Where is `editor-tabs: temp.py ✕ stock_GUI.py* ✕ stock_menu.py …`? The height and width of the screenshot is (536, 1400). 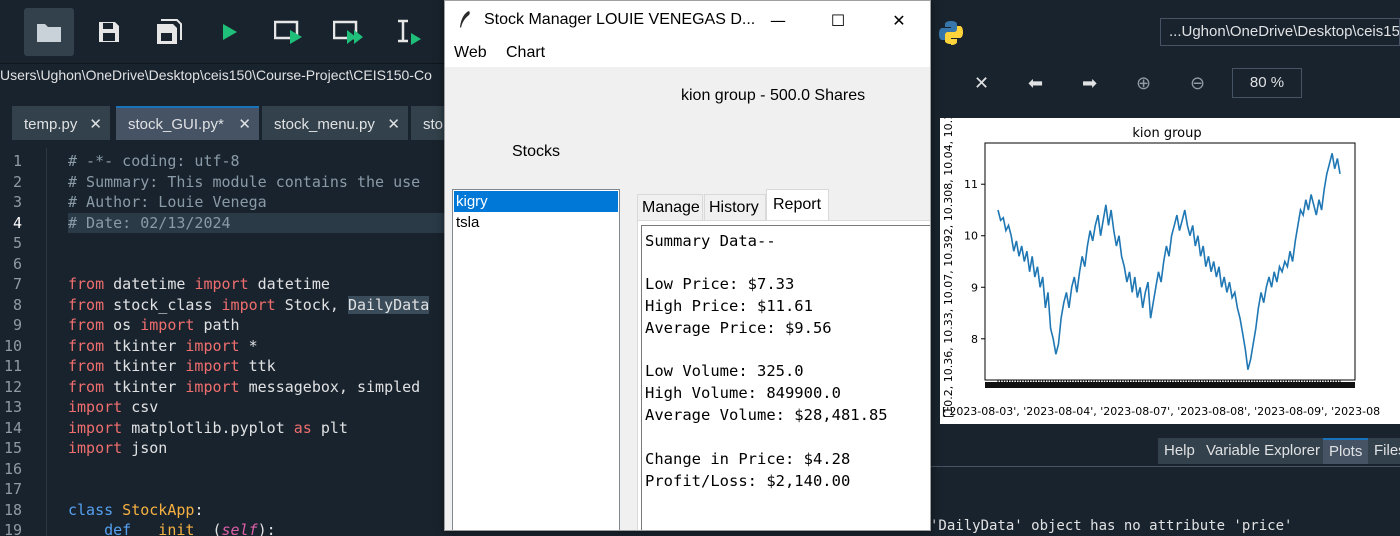
editor-tabs: temp.py ✕ stock_GUI.py* ✕ stock_menu.py … is located at coordinates (225, 122).